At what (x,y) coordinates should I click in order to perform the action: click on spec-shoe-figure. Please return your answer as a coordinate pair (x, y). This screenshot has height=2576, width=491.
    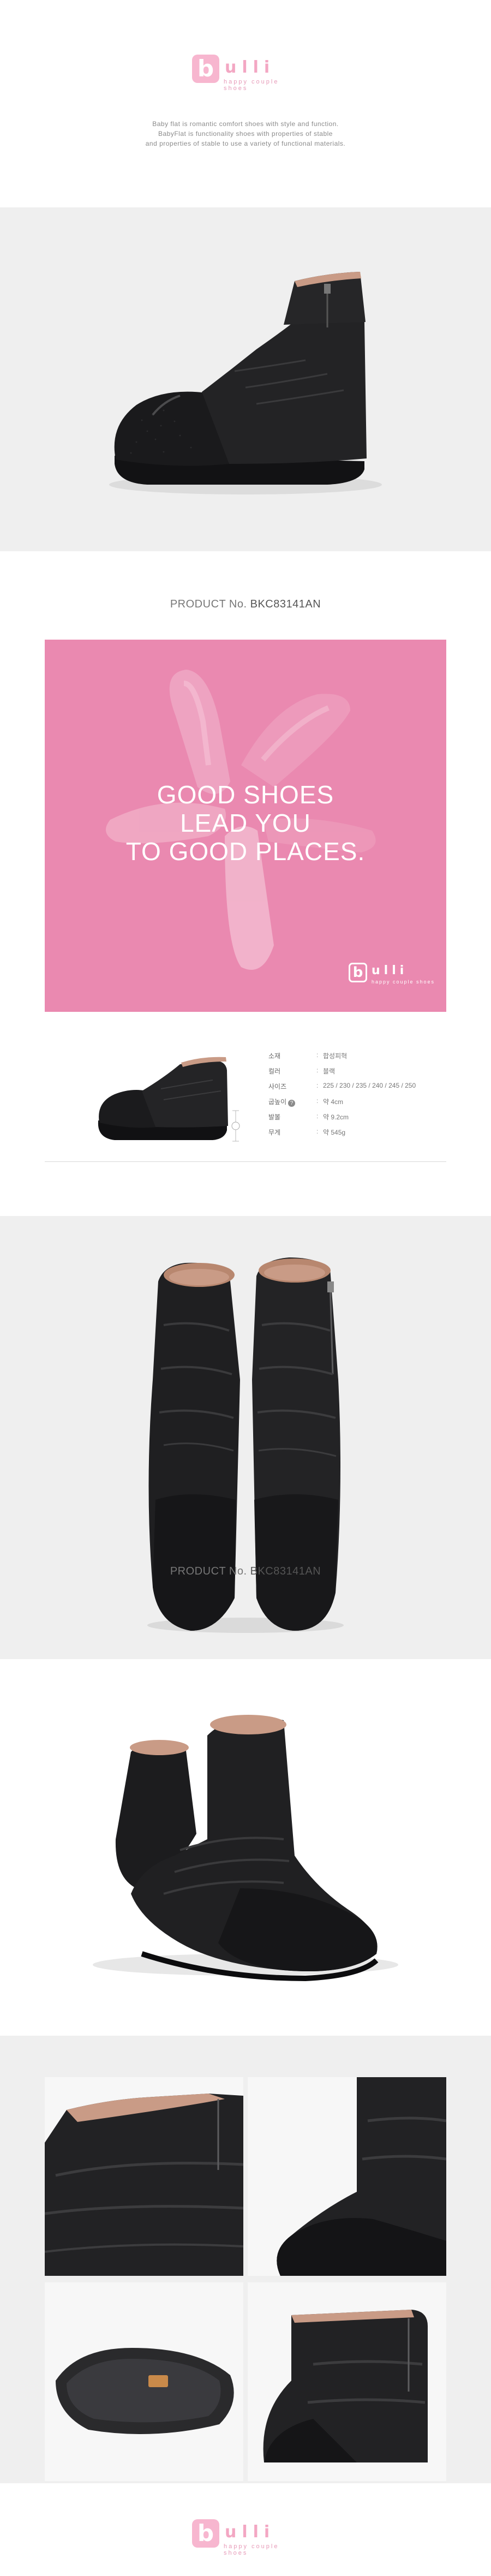
    Looking at the image, I should click on (166, 1094).